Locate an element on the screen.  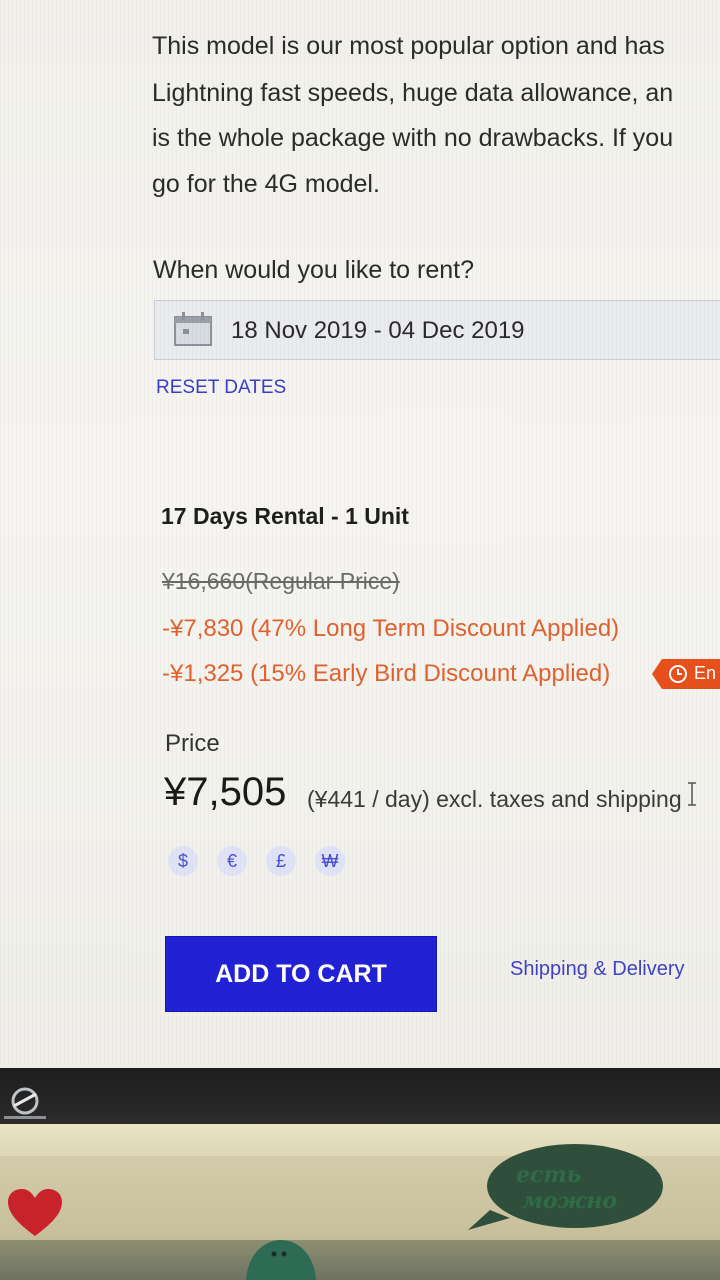
calendar-icon is located at coordinates (193, 329).